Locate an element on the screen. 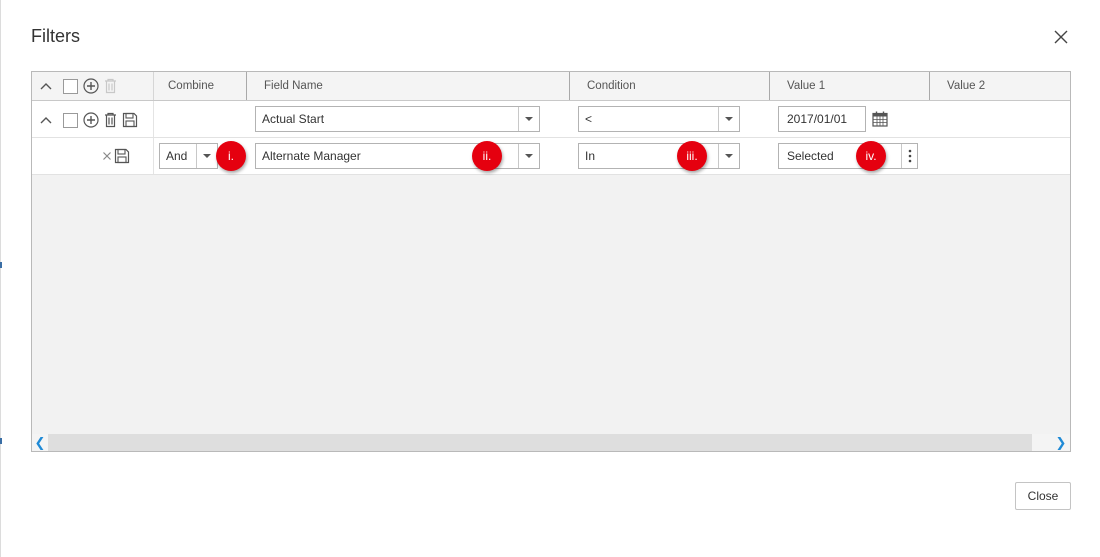 The width and height of the screenshot is (1100, 557). scroll-right-icon: ❯ is located at coordinates (1061, 442).